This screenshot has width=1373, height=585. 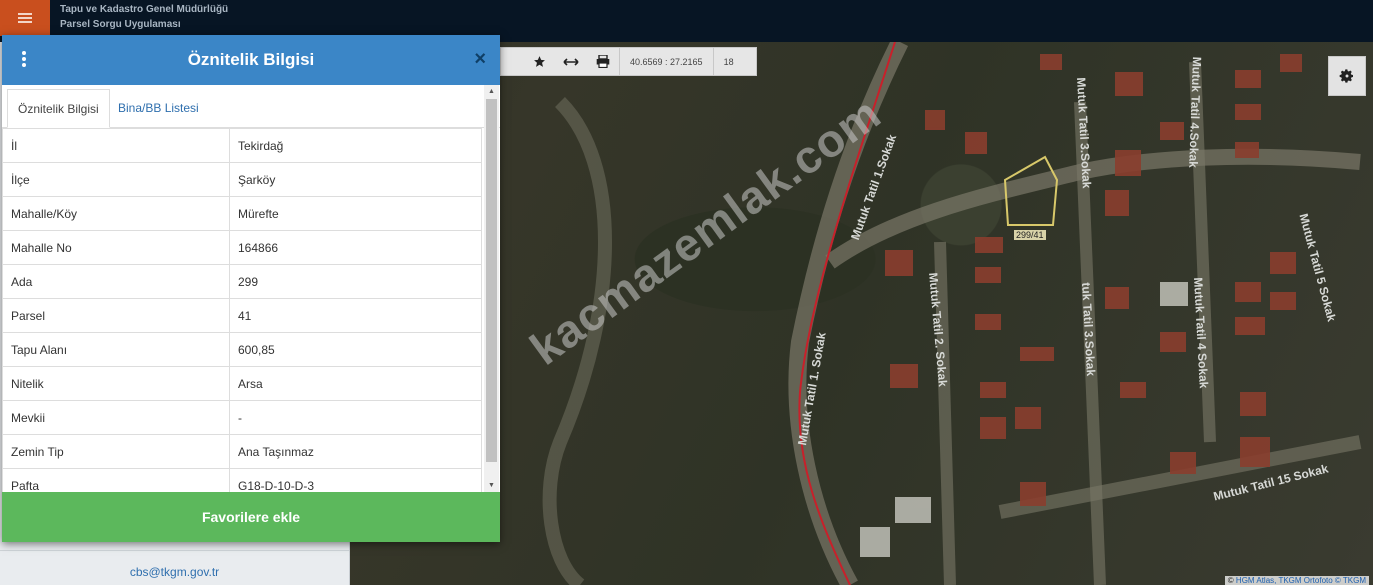 What do you see at coordinates (1354, 580) in the screenshot?
I see `attribution-tkgm: TKGM` at bounding box center [1354, 580].